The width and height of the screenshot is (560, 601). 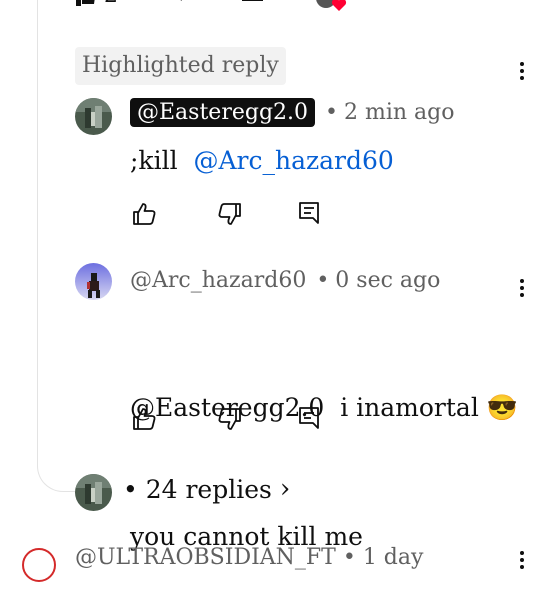 I want to click on reply2-header: @Arc_hazard60 • 0 sec ago, so click(x=285, y=280).